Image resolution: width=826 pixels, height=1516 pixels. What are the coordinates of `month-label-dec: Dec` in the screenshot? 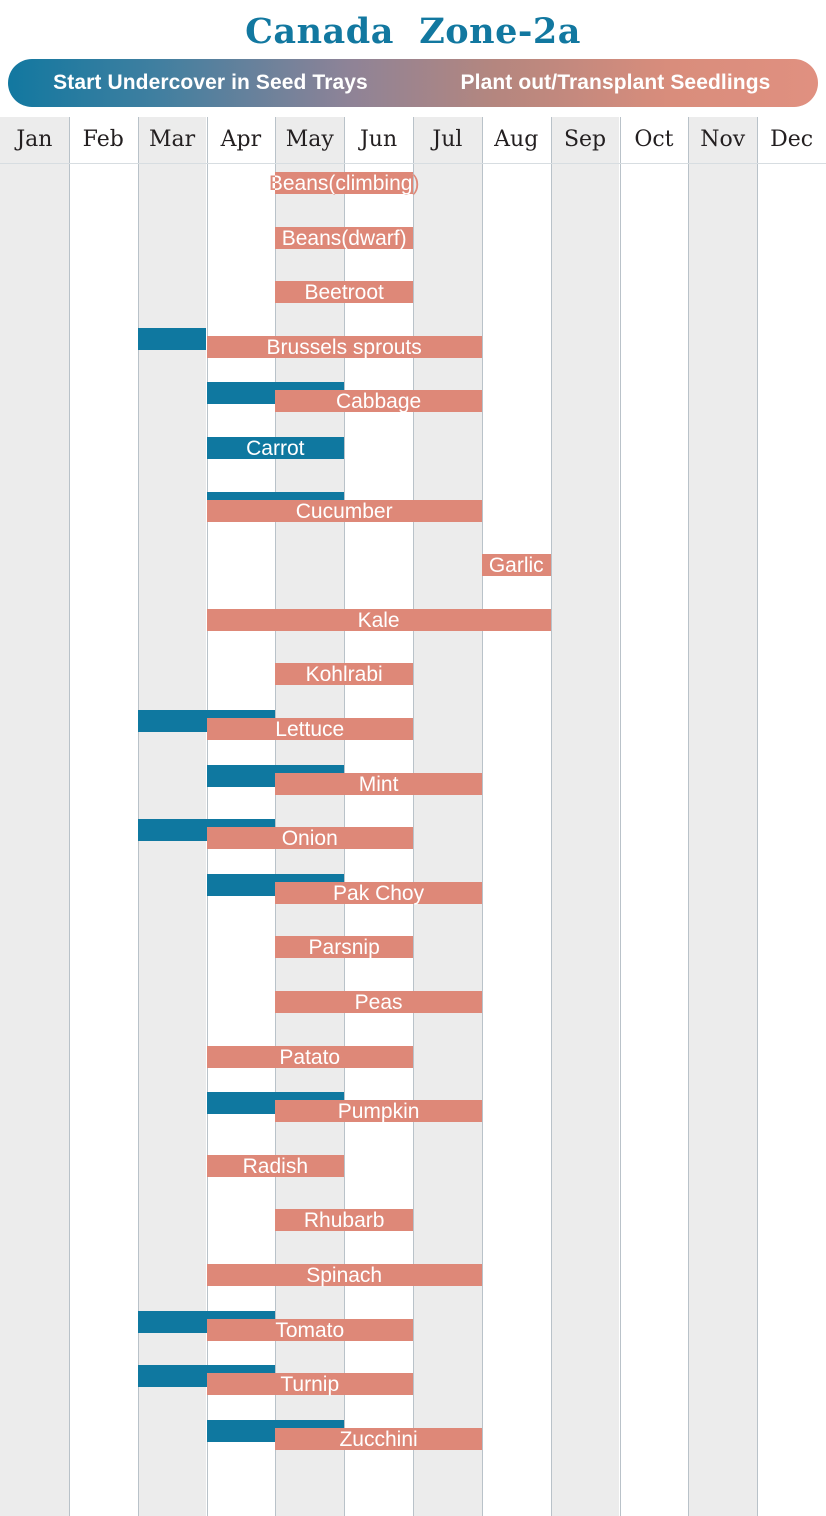 It's located at (792, 139).